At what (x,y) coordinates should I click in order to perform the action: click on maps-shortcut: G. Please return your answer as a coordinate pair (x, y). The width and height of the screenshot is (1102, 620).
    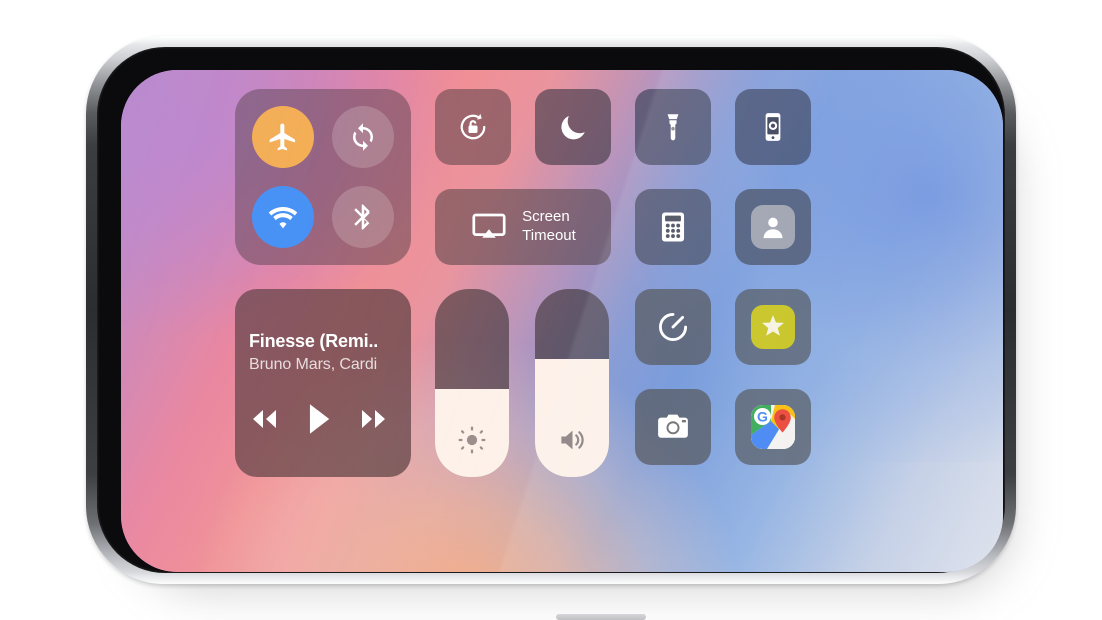
    Looking at the image, I should click on (773, 427).